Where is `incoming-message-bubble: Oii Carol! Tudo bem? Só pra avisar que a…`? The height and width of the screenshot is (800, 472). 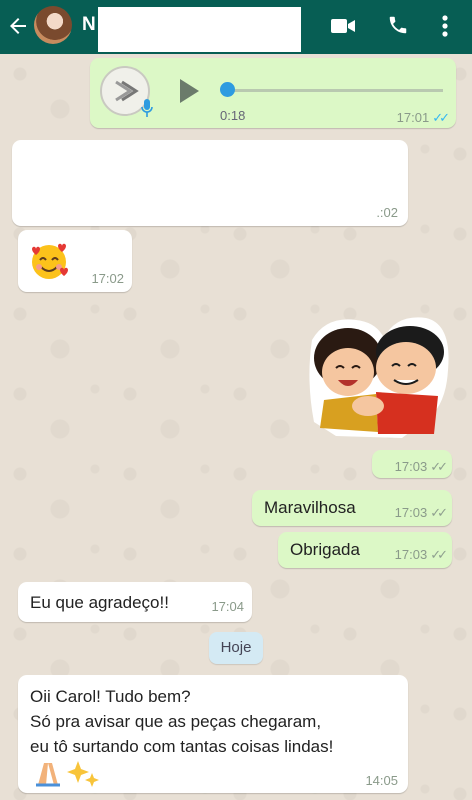 incoming-message-bubble: Oii Carol! Tudo bem? Só pra avisar que a… is located at coordinates (213, 734).